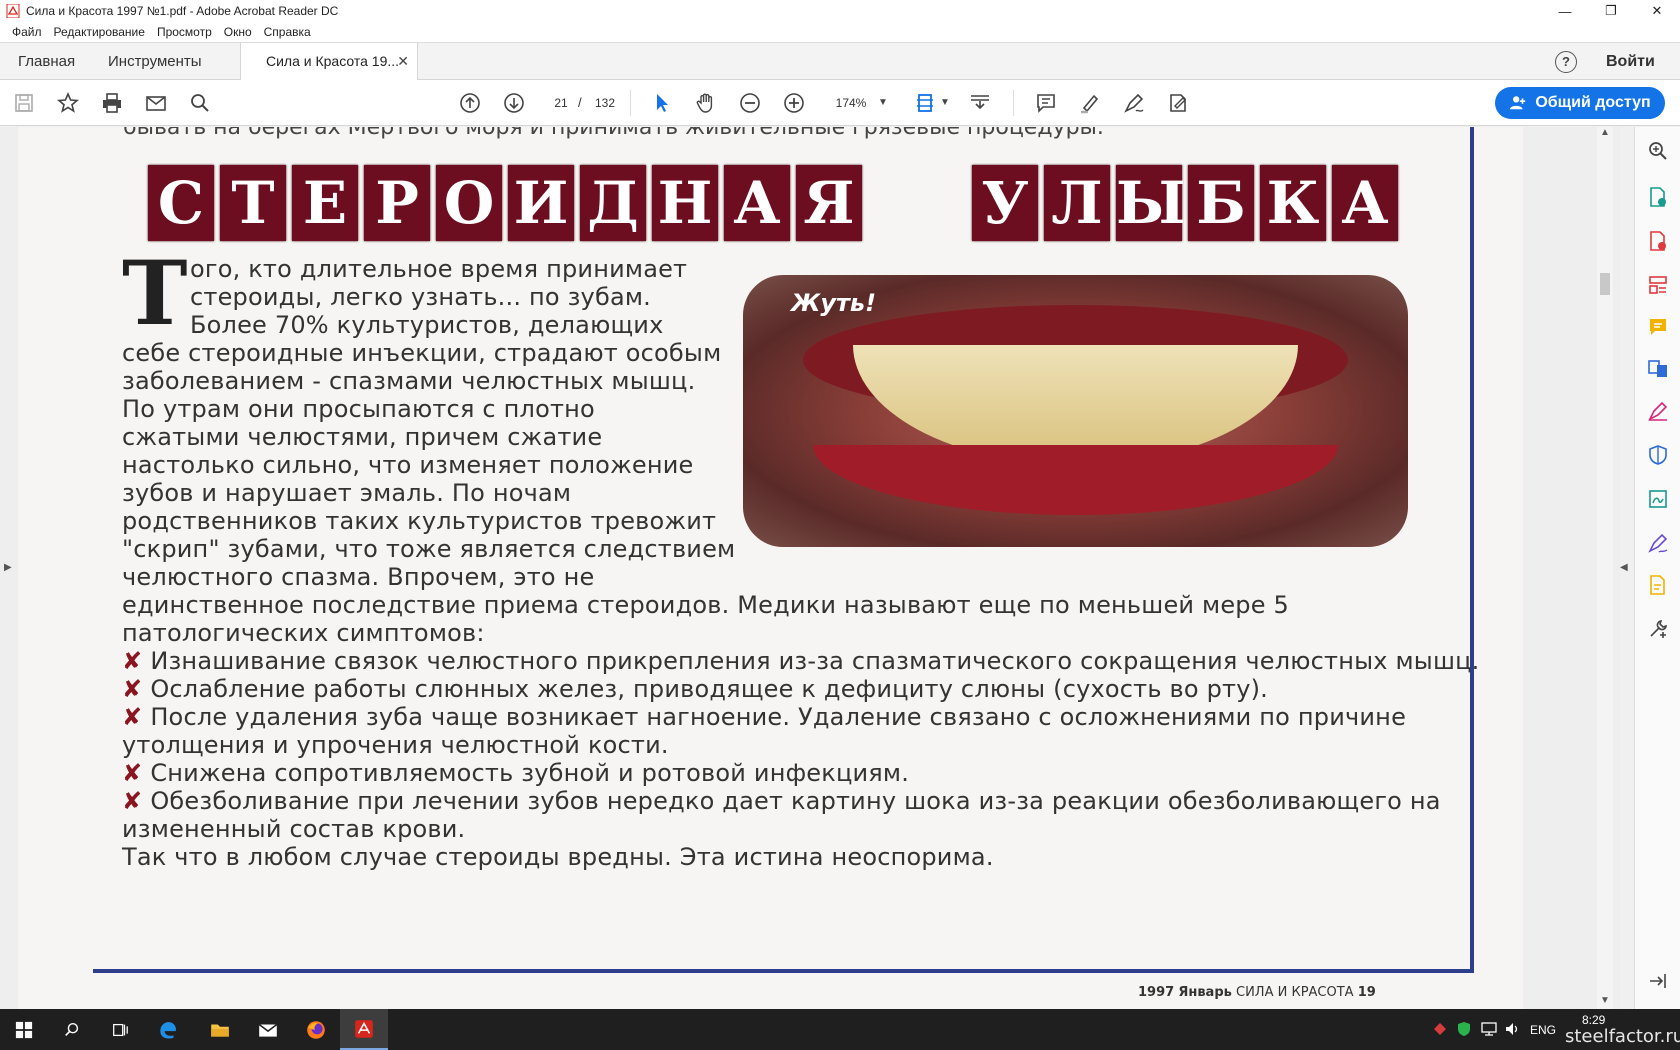 This screenshot has height=1050, width=1680. What do you see at coordinates (181, 203) in the screenshot?
I see `title-letter-tile: С` at bounding box center [181, 203].